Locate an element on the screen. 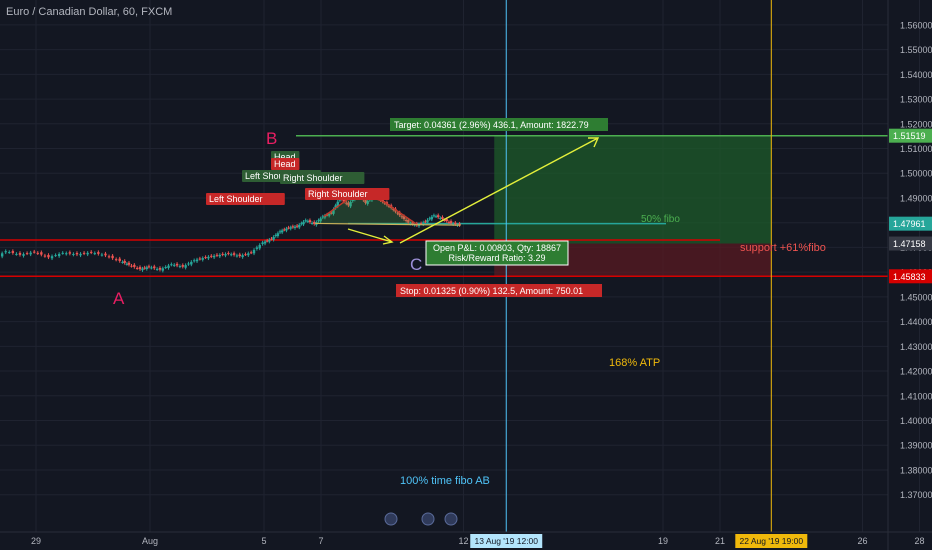 Image resolution: width=932 pixels, height=550 pixels. price-badge-label: 1.45833 is located at coordinates (909, 277).